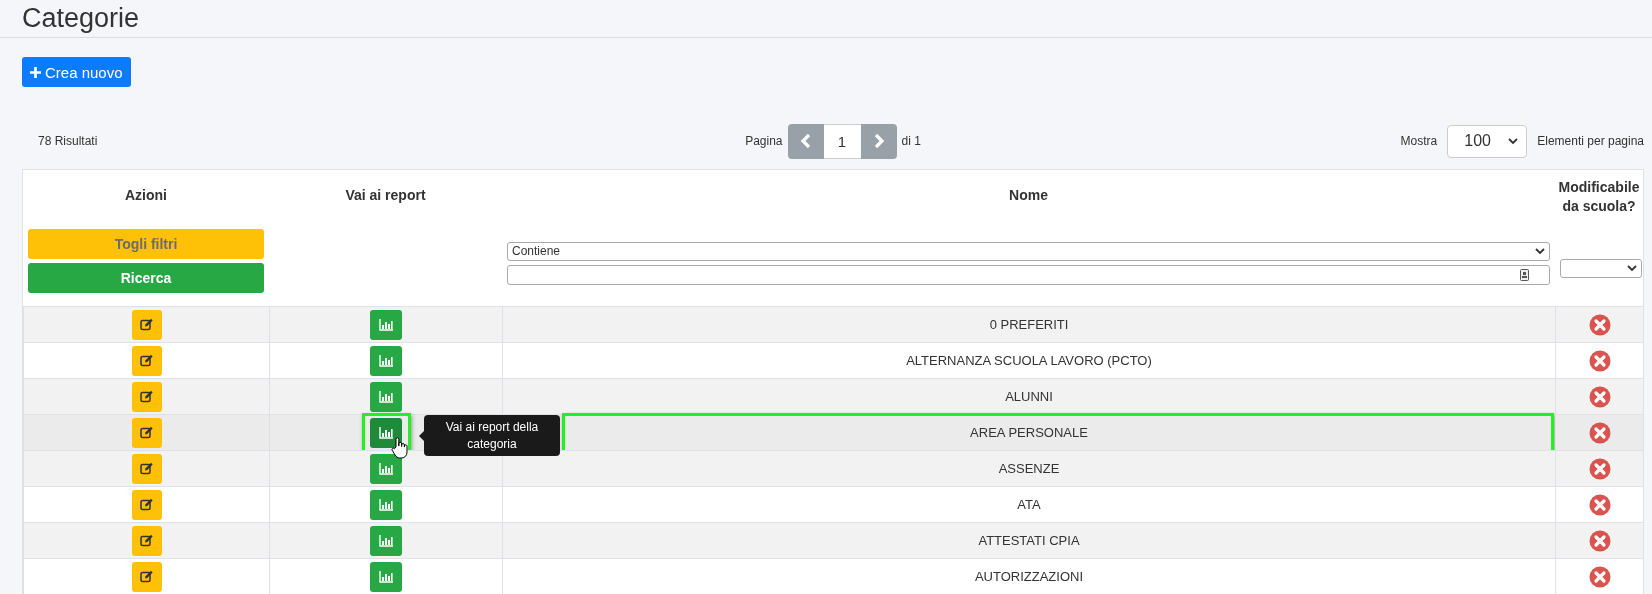 Image resolution: width=1652 pixels, height=594 pixels. Describe the element at coordinates (1029, 576) in the screenshot. I see `category-name: AUTORIZZAZIONI` at that location.